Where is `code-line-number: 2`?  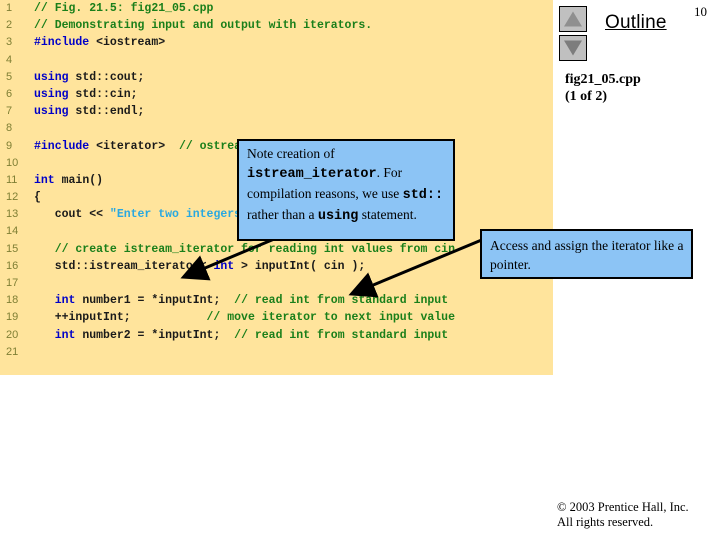
code-line-number: 2 is located at coordinates (9, 25).